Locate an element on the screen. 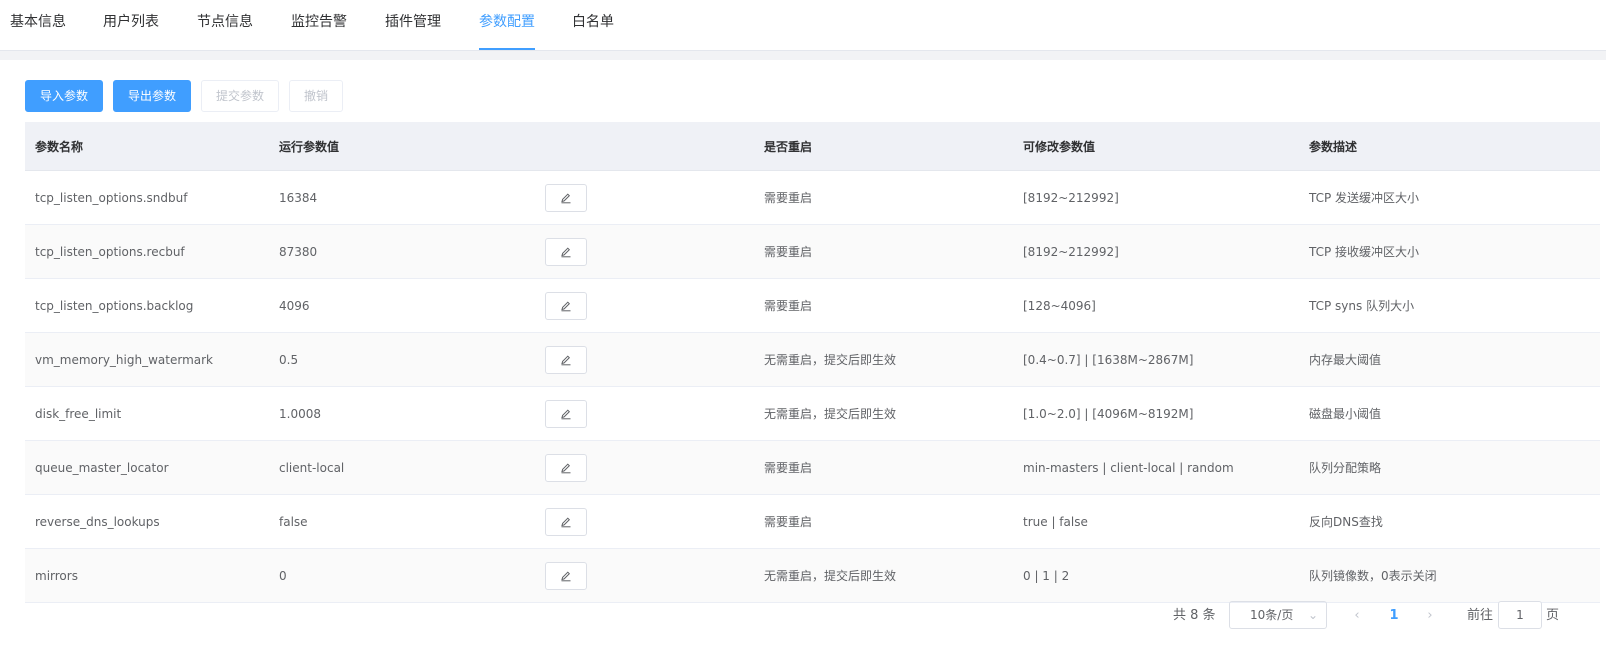 This screenshot has width=1606, height=651. modifiable-range: true | false is located at coordinates (1055, 521).